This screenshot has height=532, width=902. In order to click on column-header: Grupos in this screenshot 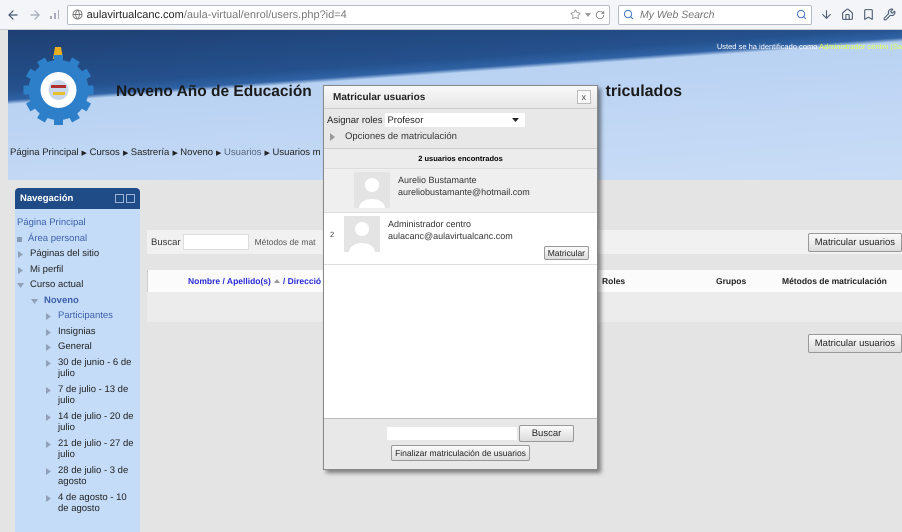, I will do `click(732, 281)`.